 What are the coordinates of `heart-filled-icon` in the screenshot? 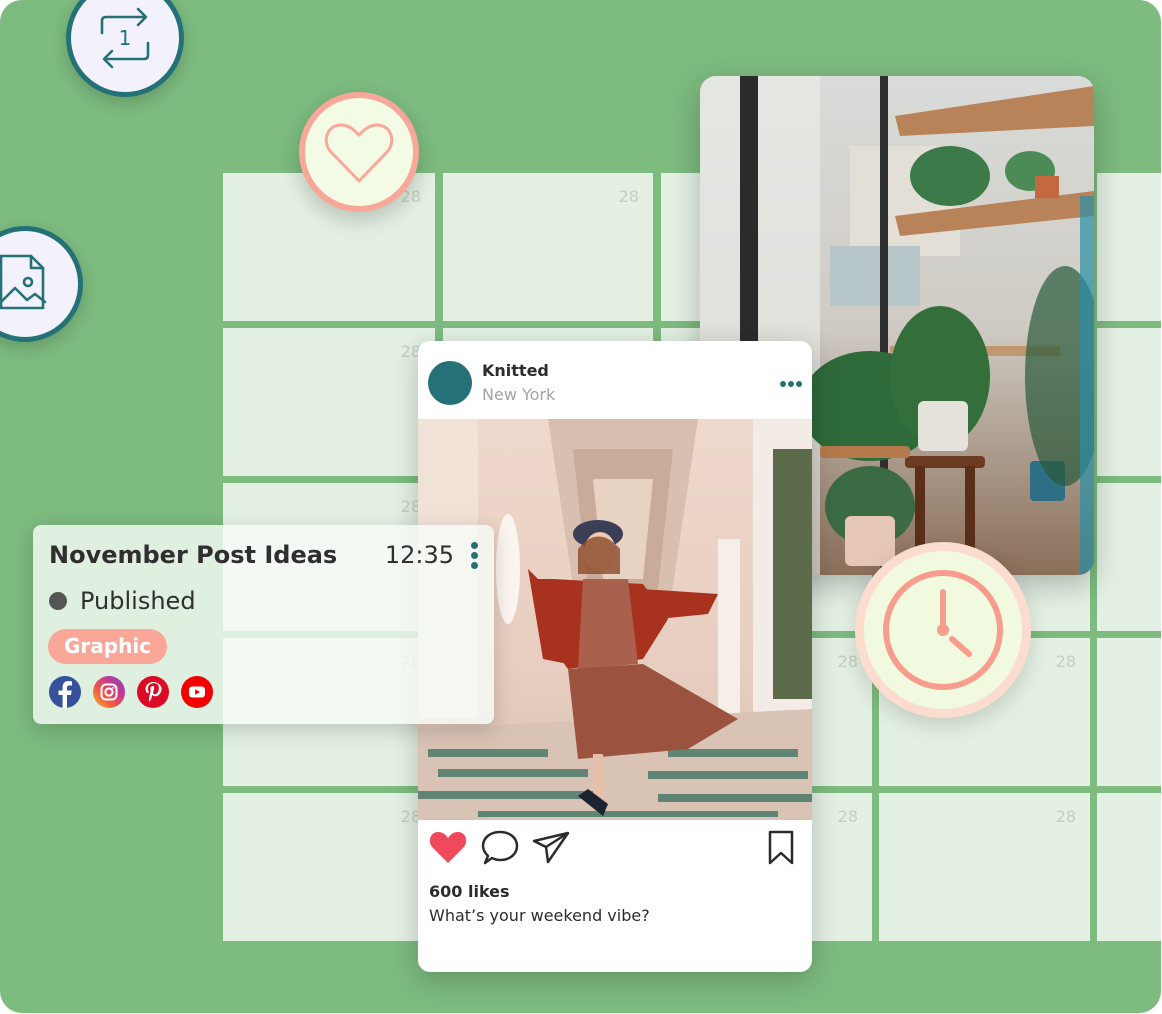 It's located at (448, 847).